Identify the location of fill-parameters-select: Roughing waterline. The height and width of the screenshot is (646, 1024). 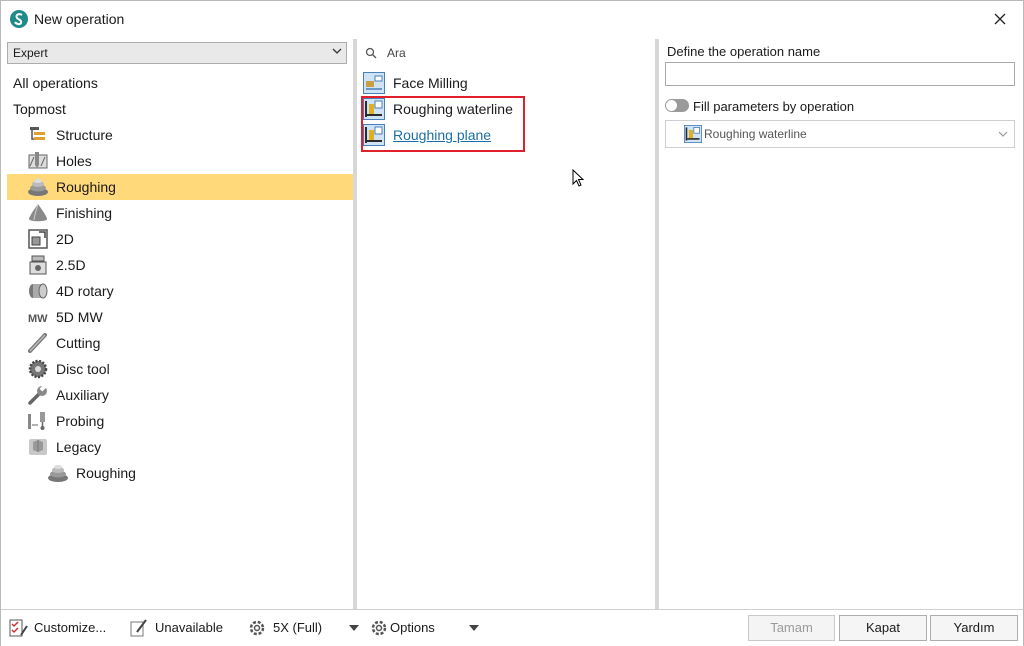
(840, 134).